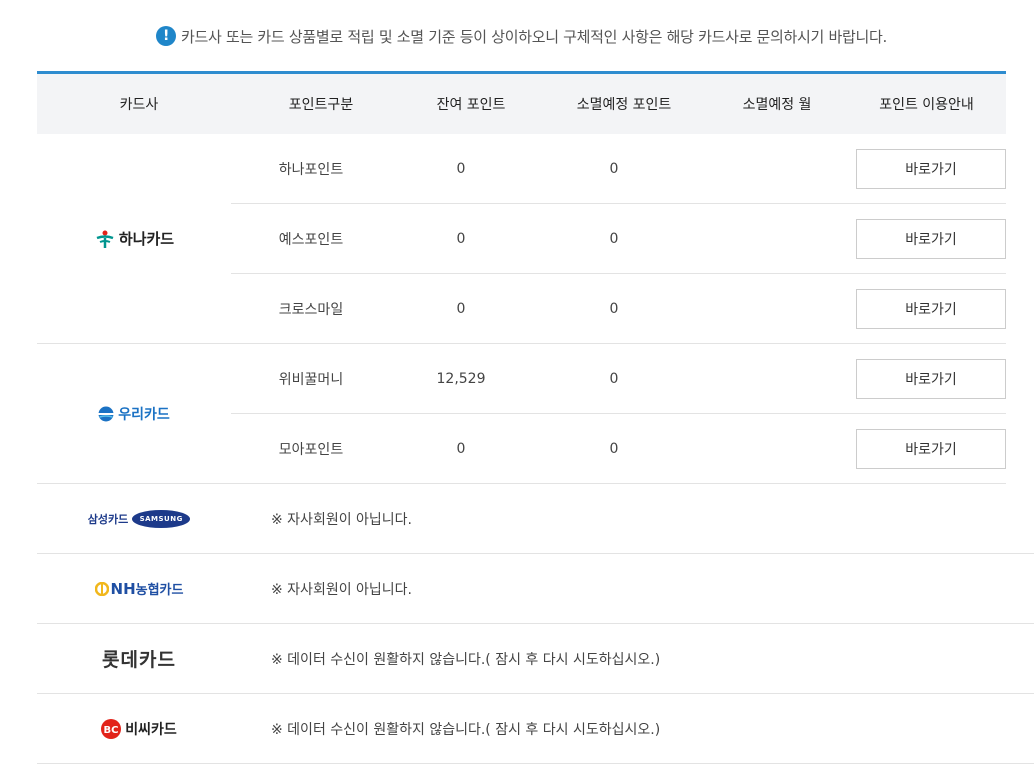 The height and width of the screenshot is (769, 1034). I want to click on samsung-logo-text: 삼성카드, so click(108, 519).